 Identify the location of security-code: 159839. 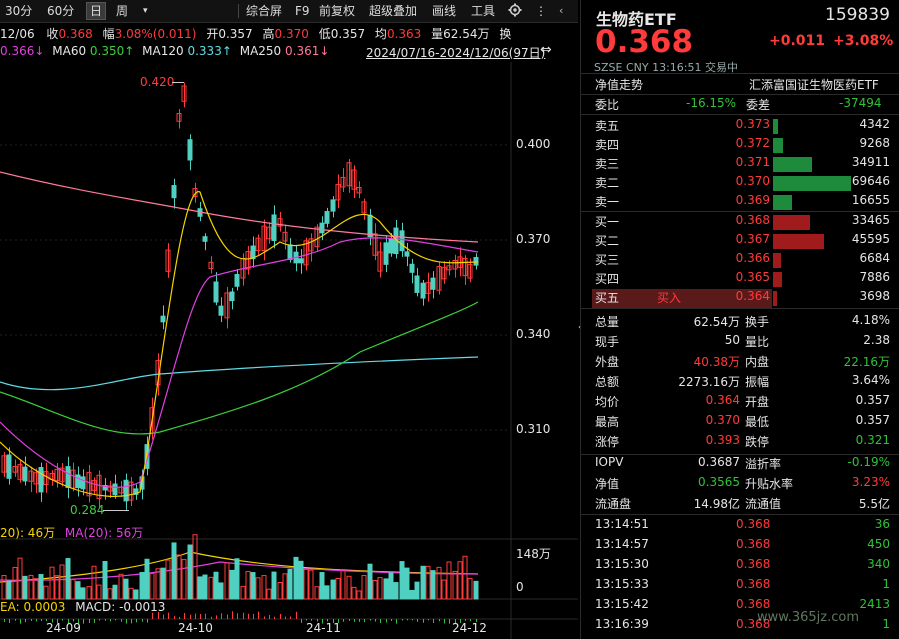
(857, 15).